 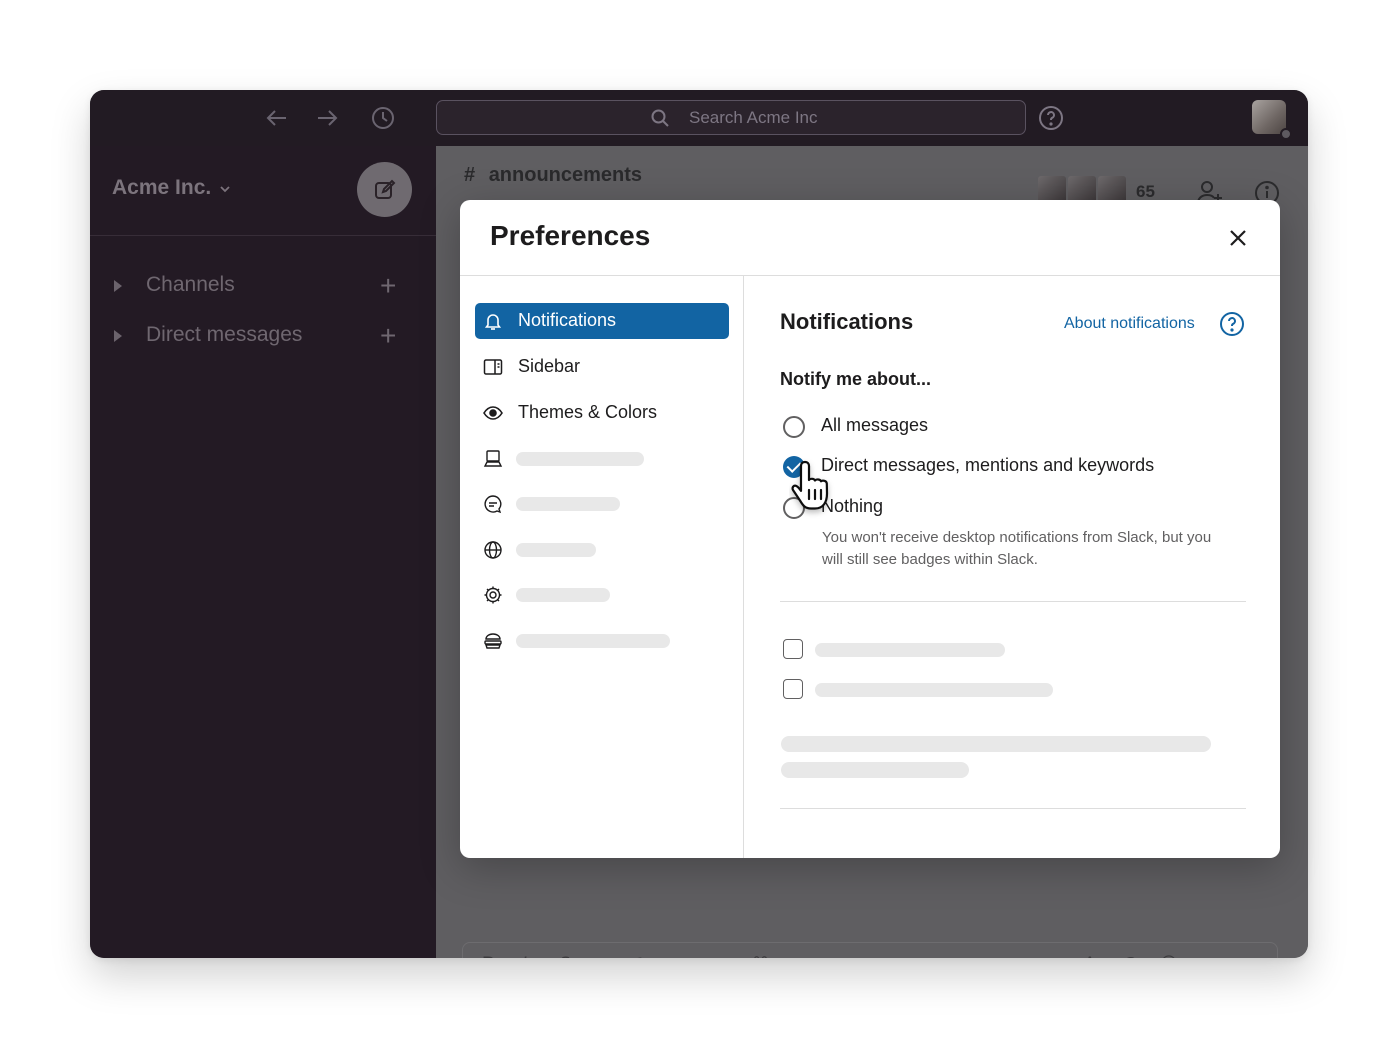 I want to click on sidebar-icon, so click(x=493, y=367).